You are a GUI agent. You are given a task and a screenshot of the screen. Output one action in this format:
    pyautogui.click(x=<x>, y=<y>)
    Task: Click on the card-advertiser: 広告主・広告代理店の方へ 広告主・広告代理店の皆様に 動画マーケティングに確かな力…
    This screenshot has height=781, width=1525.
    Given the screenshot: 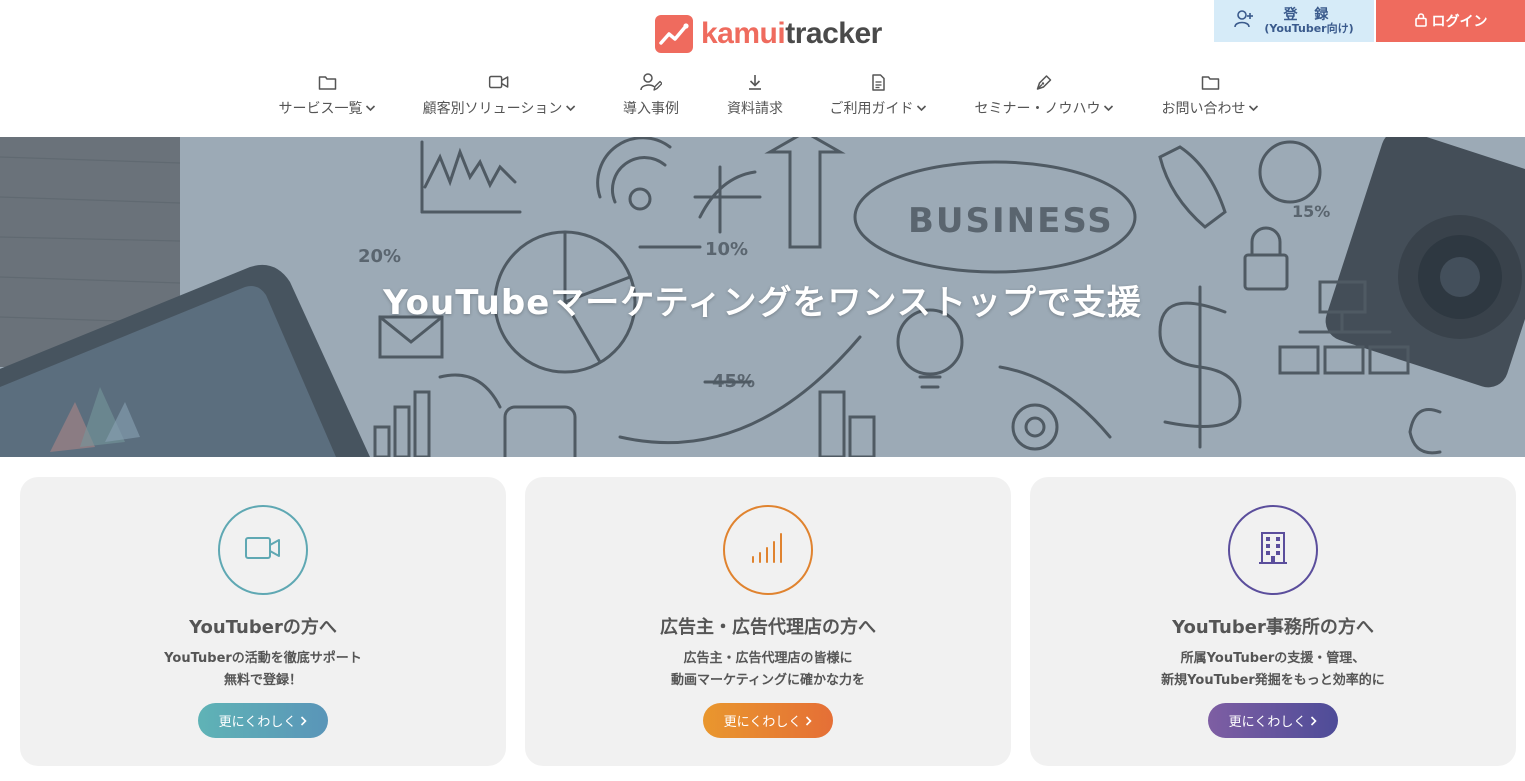 What is the action you would take?
    pyautogui.click(x=768, y=621)
    